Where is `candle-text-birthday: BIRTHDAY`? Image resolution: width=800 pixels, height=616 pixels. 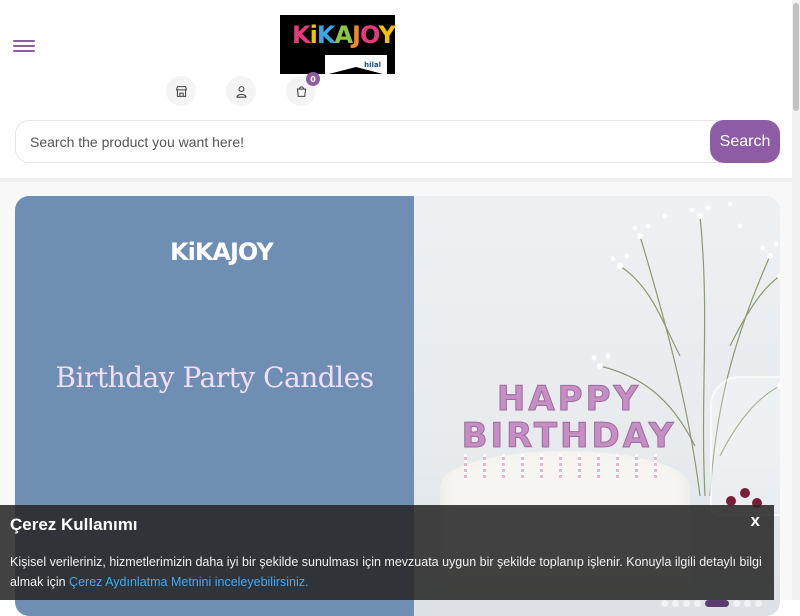
candle-text-birthday: BIRTHDAY is located at coordinates (569, 436).